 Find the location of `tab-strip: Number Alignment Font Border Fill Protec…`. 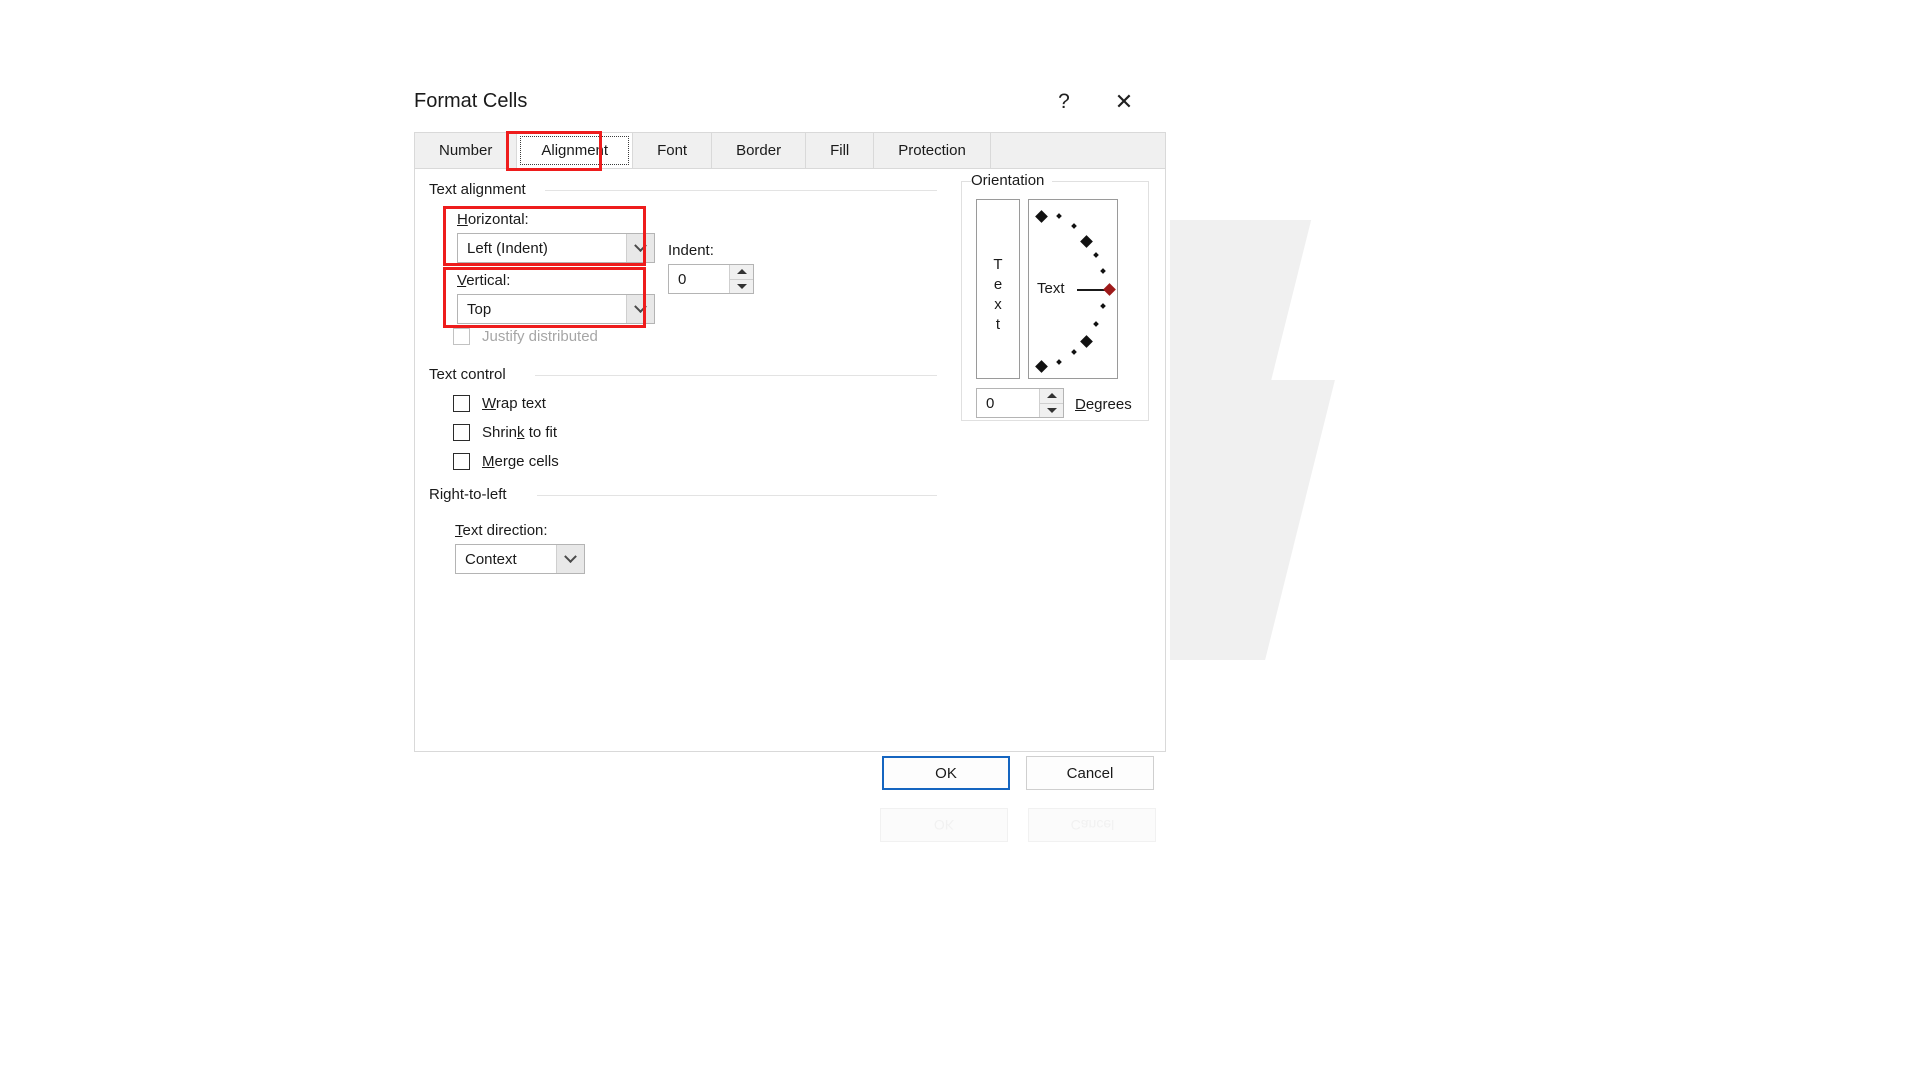

tab-strip: Number Alignment Font Border Fill Protec… is located at coordinates (790, 150).